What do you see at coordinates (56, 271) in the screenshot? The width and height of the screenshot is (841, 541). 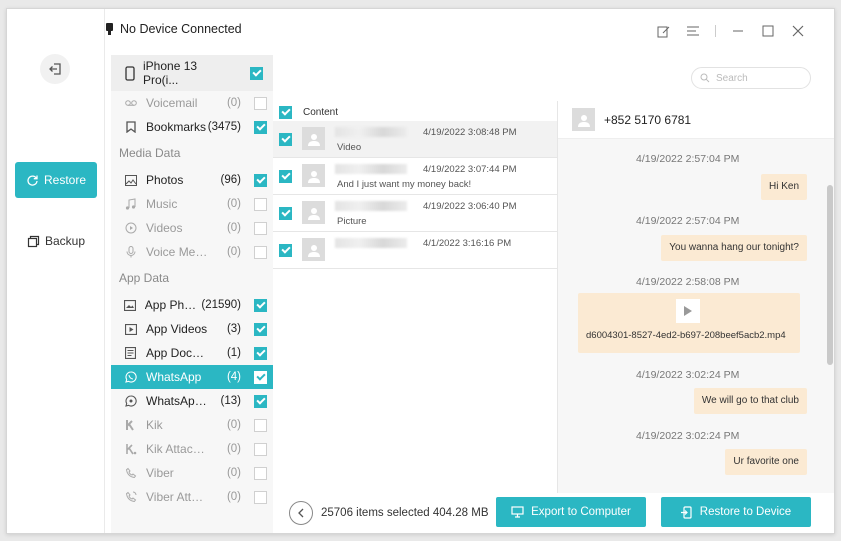 I see `left-nav: Restore Backup` at bounding box center [56, 271].